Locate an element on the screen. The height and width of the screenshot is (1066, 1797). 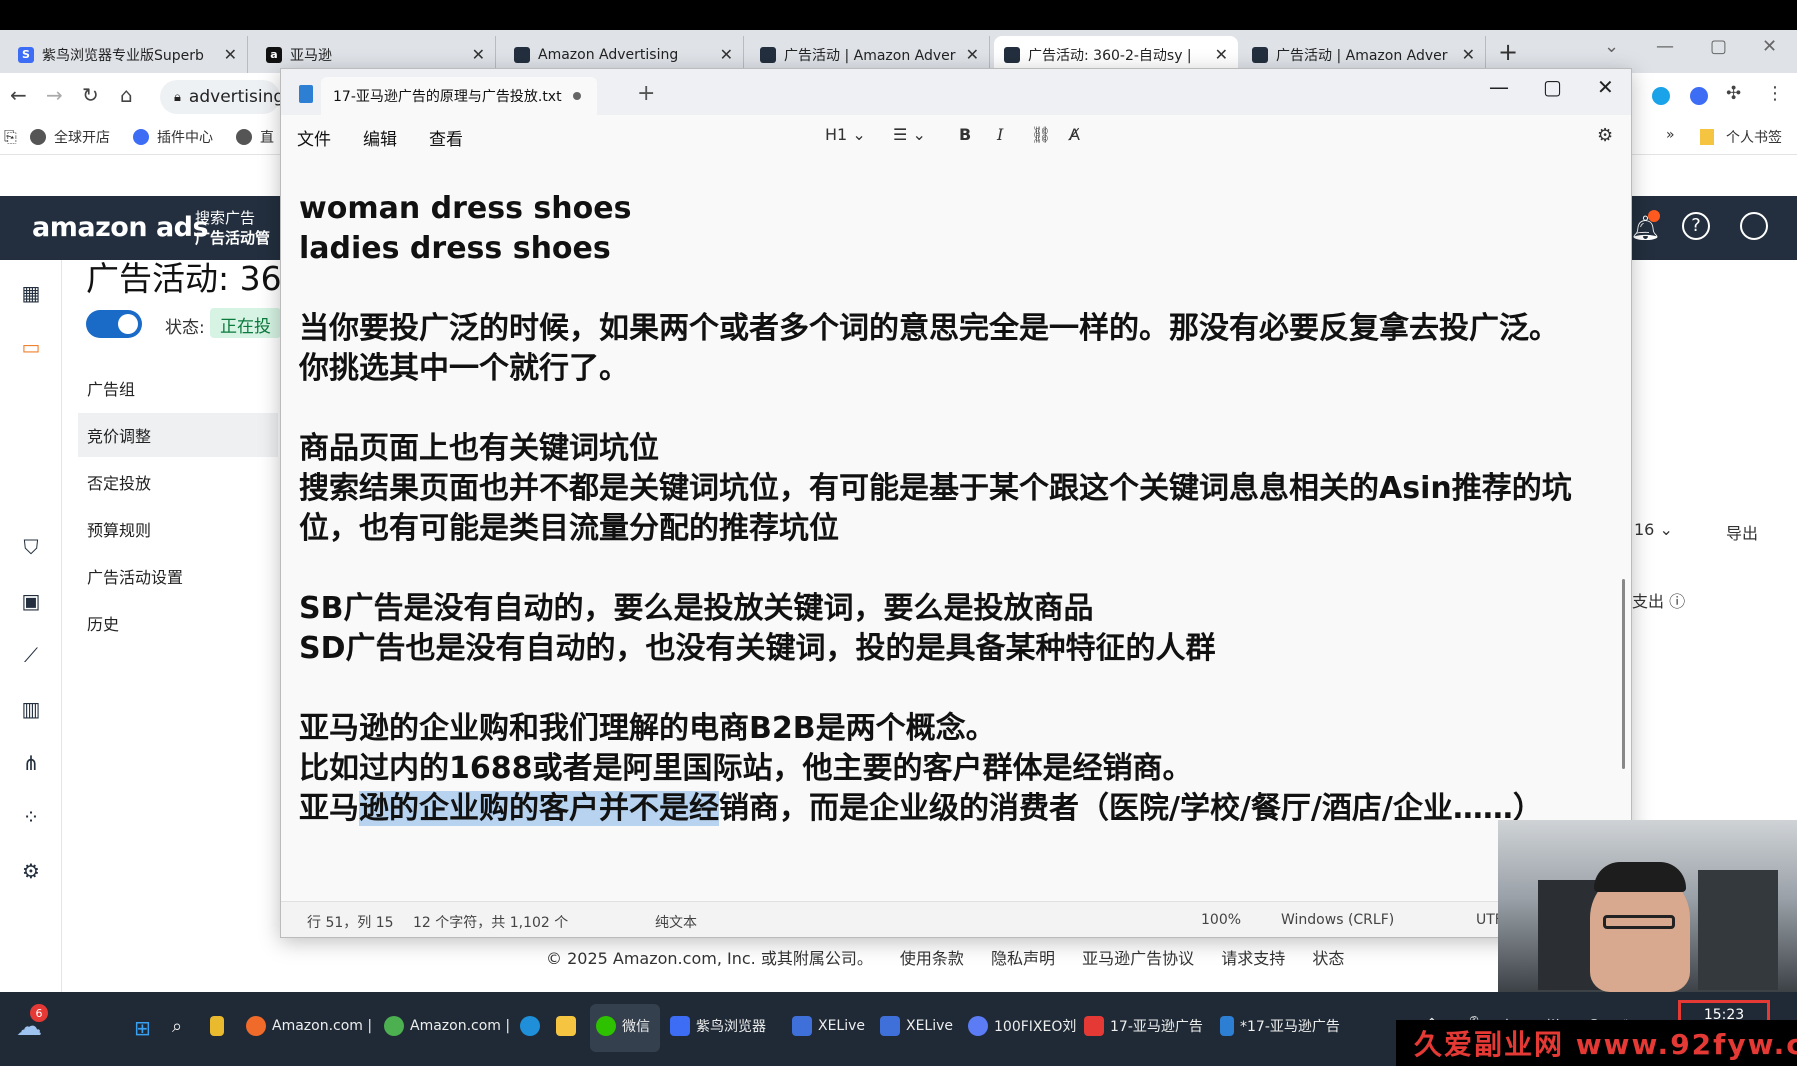
taskbar-app-ziniao: 紫鸟浏览器 is located at coordinates (718, 1026).